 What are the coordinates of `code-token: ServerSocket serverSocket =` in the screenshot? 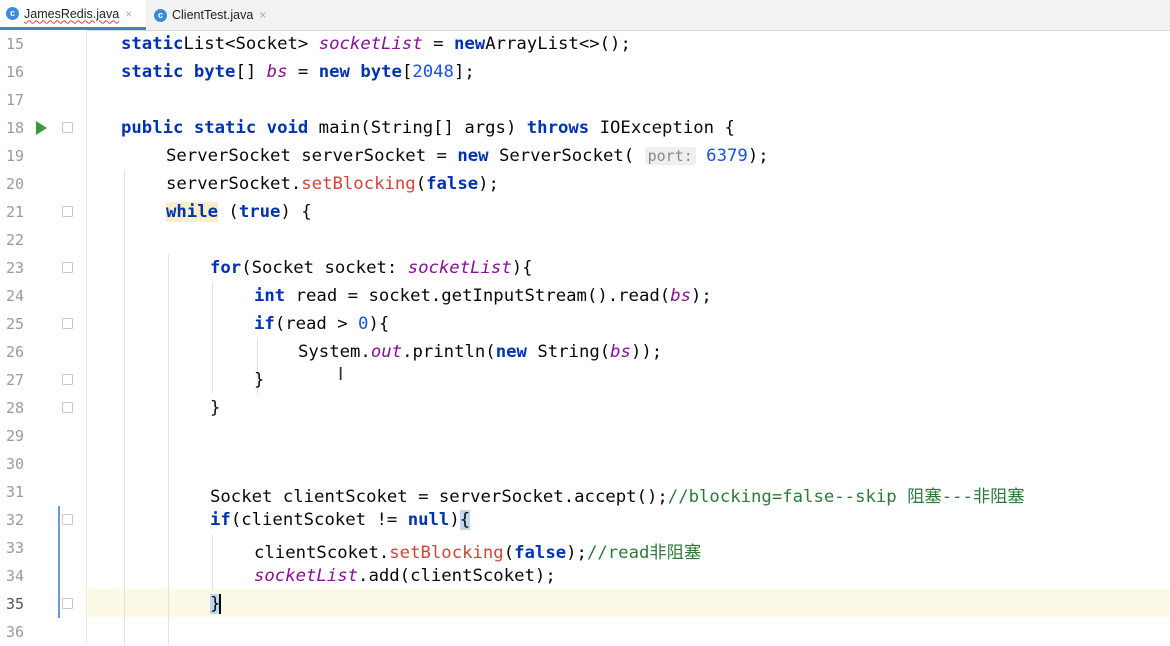 It's located at (312, 156).